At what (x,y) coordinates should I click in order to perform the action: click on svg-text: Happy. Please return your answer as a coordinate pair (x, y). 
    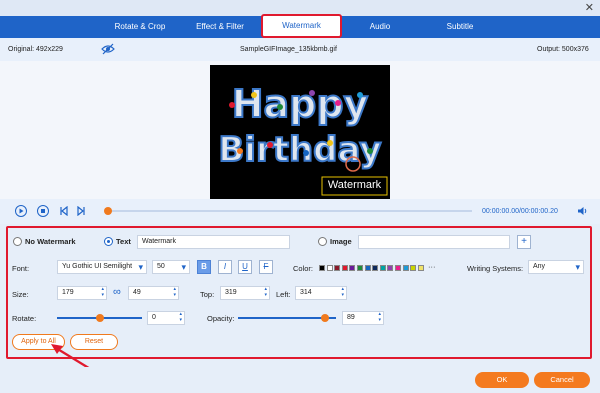
    Looking at the image, I should click on (300, 104).